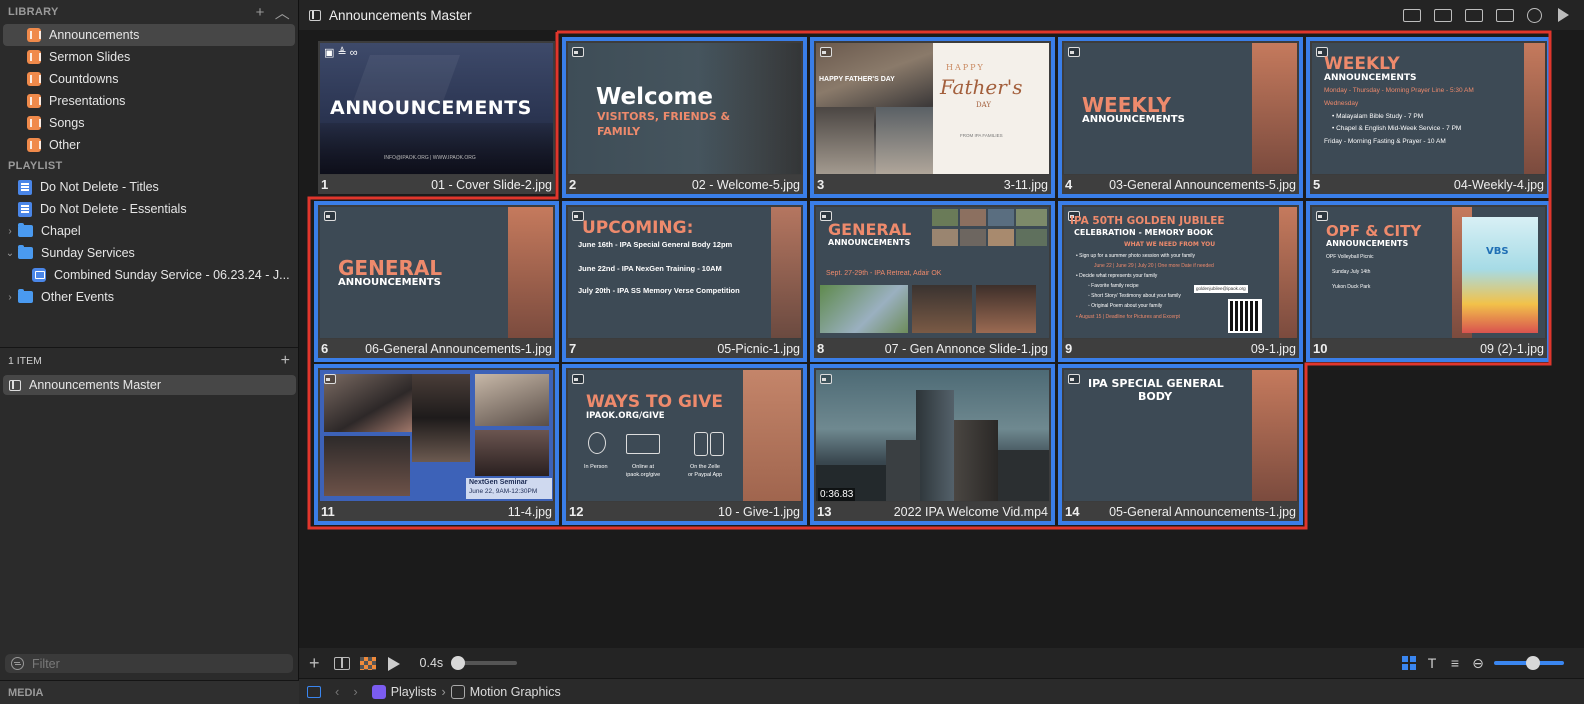 The height and width of the screenshot is (704, 1584). What do you see at coordinates (1374, 231) in the screenshot?
I see `slide-title: OPF & CITY` at bounding box center [1374, 231].